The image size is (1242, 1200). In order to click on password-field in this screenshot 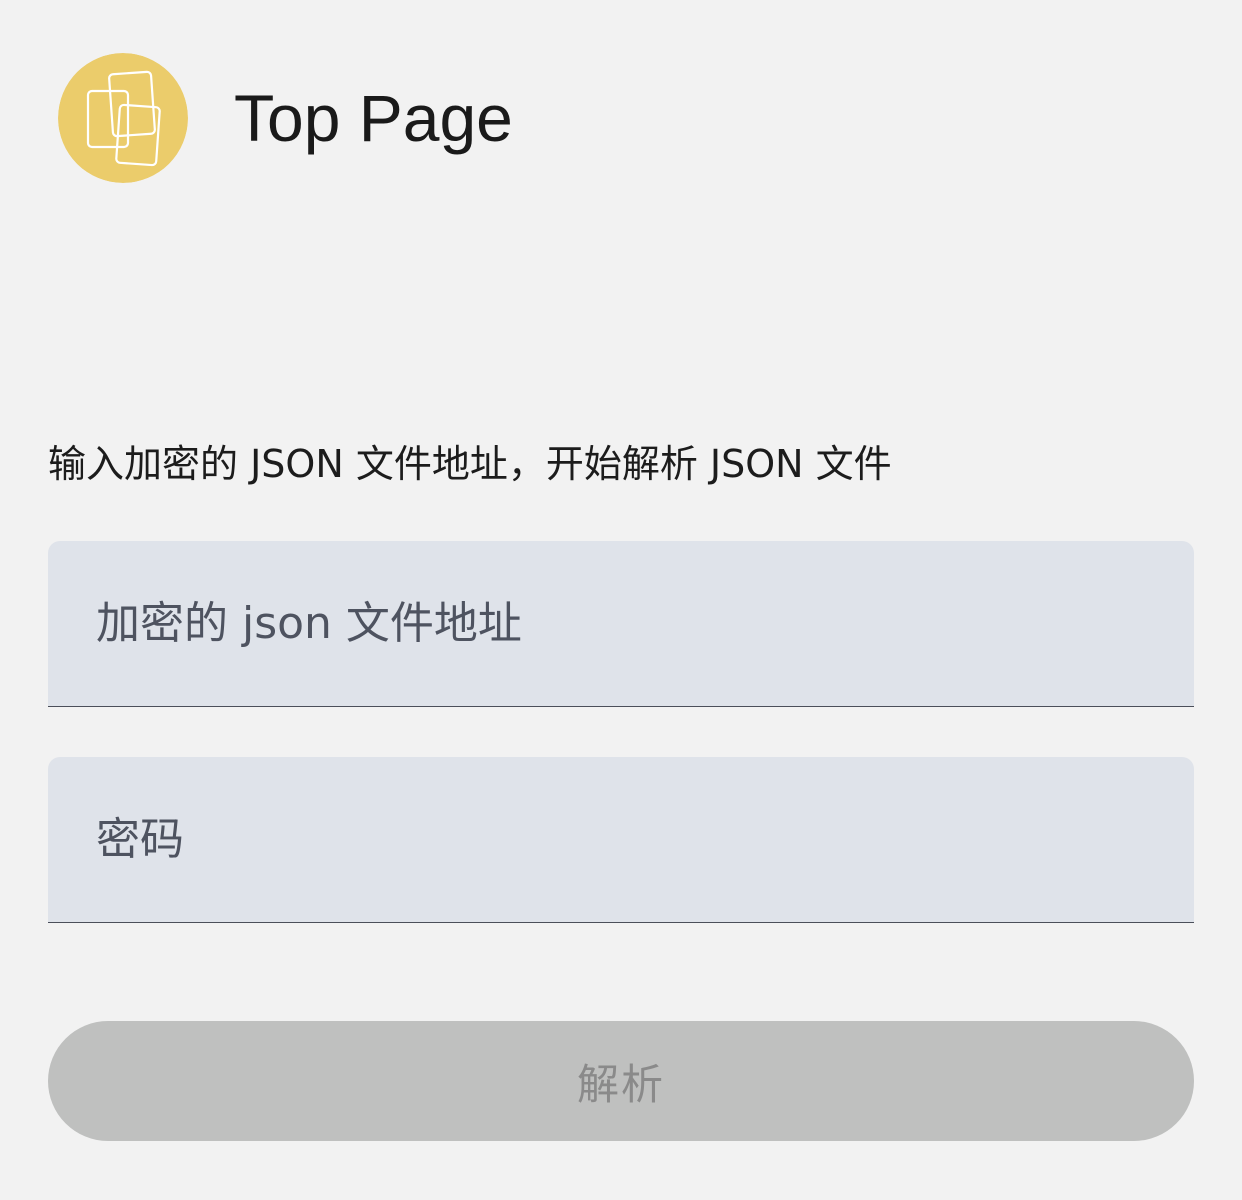, I will do `click(621, 840)`.